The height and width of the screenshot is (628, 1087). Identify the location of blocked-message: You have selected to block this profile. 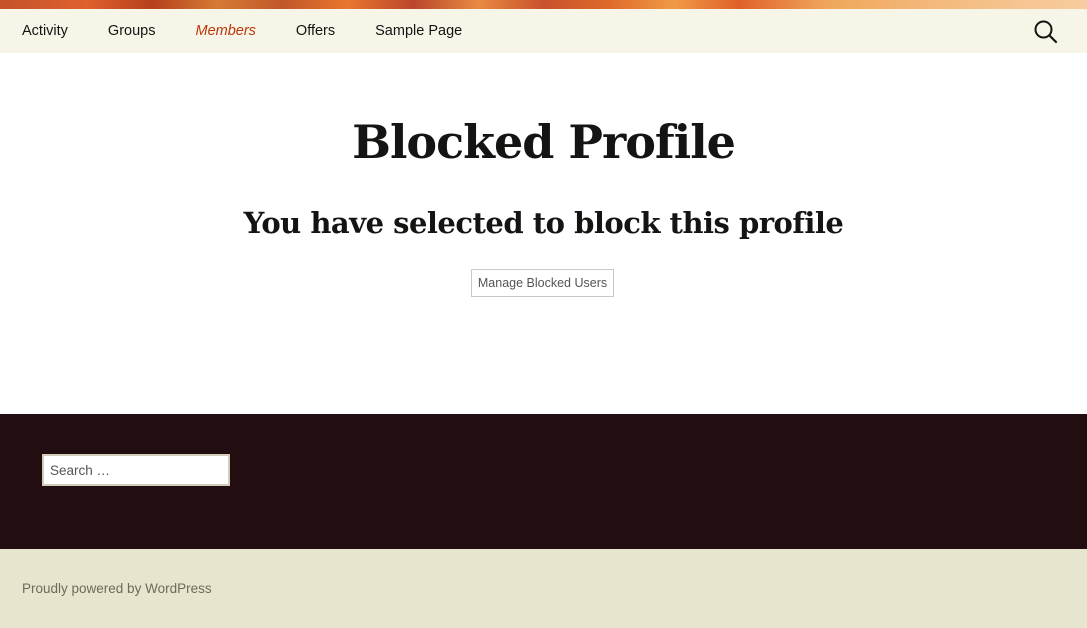
(543, 223).